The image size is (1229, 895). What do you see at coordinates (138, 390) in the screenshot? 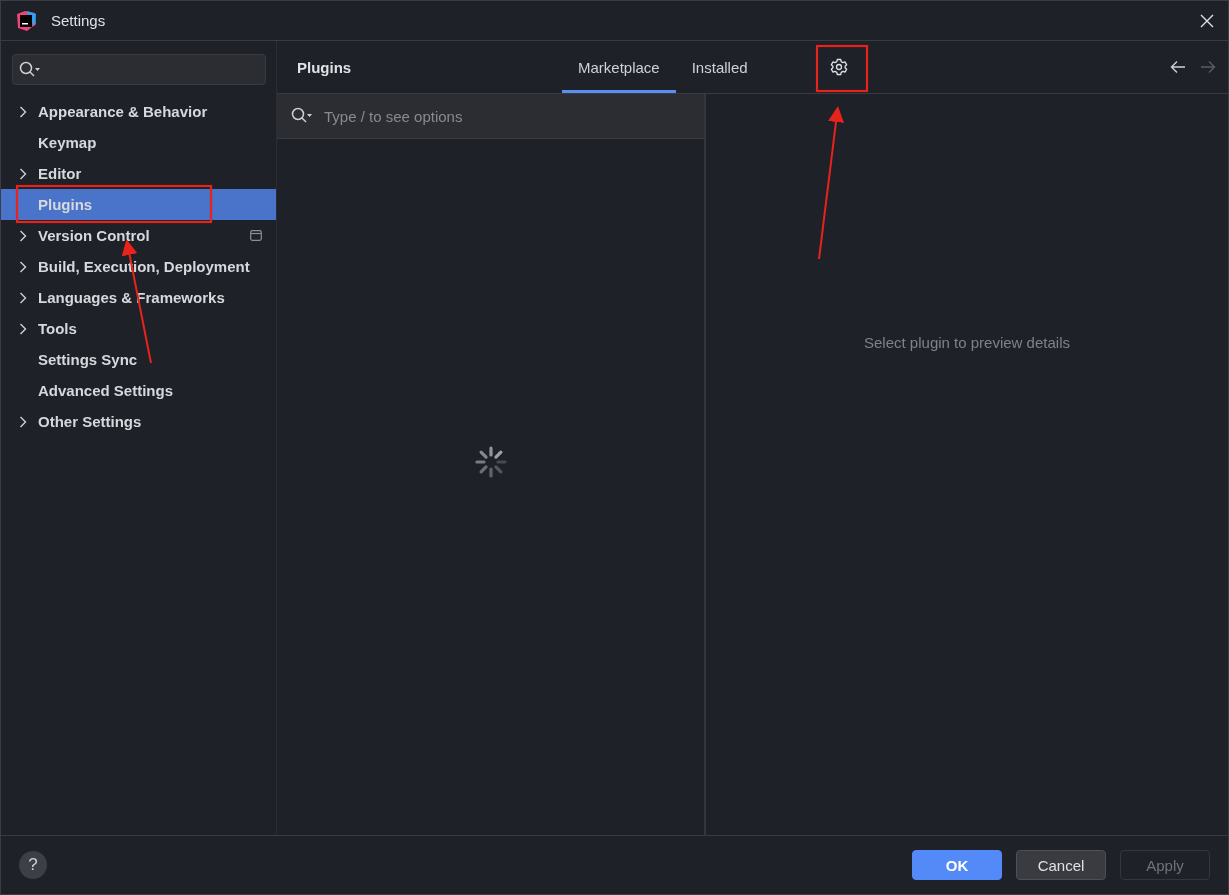
I see `settings-tree-item: Advanced Settings` at bounding box center [138, 390].